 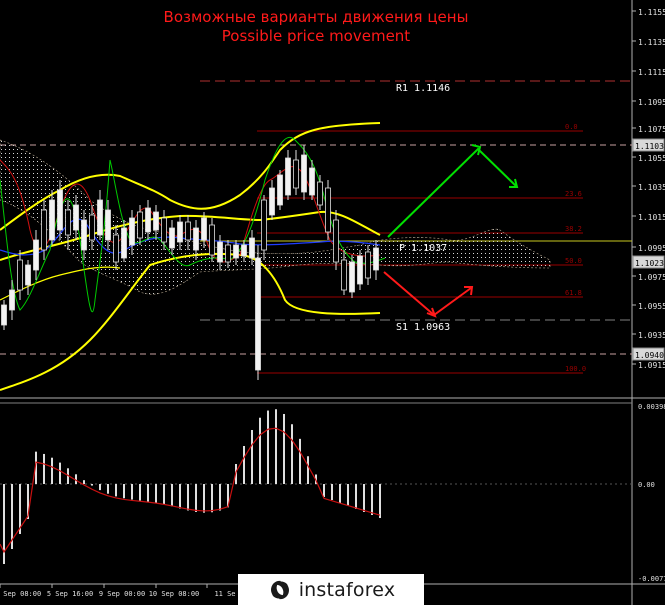 I want to click on price-tick-label: 1.1115, so click(x=651, y=72).